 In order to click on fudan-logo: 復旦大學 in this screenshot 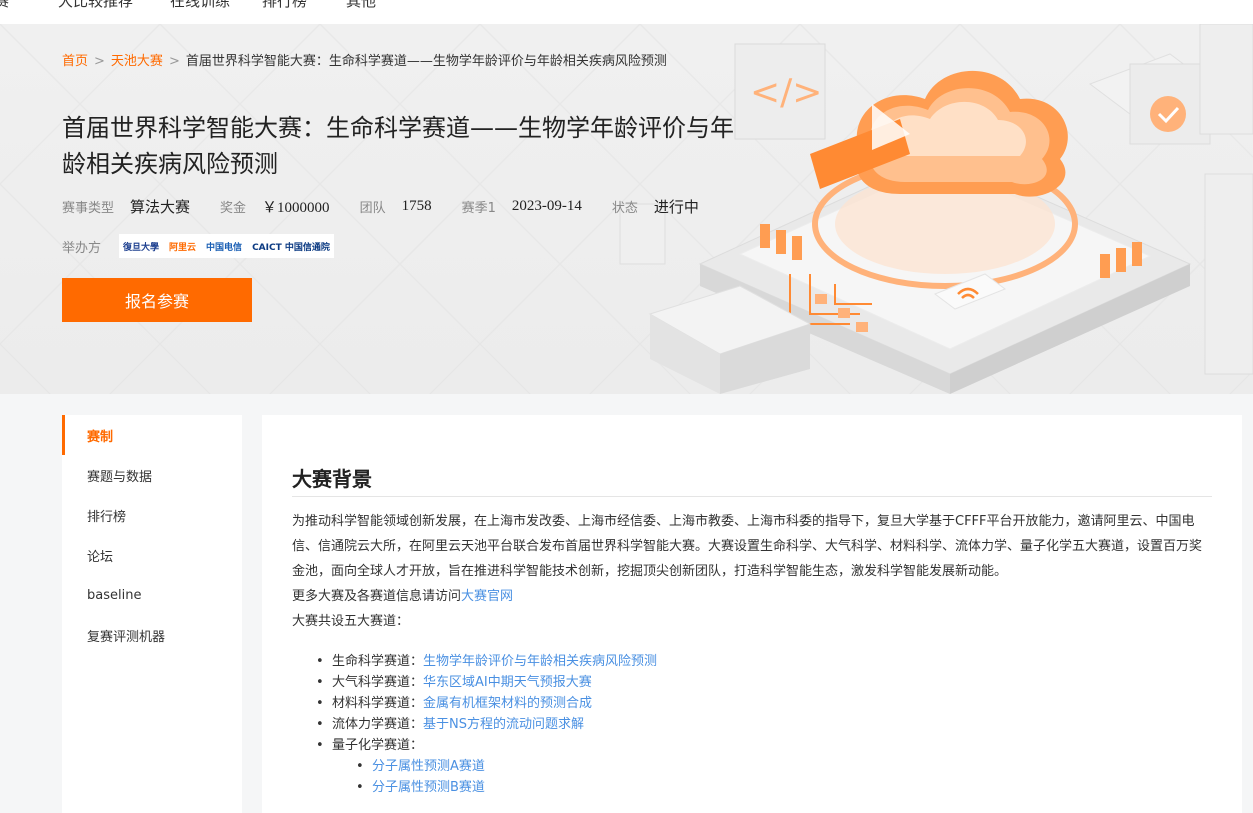, I will do `click(141, 247)`.